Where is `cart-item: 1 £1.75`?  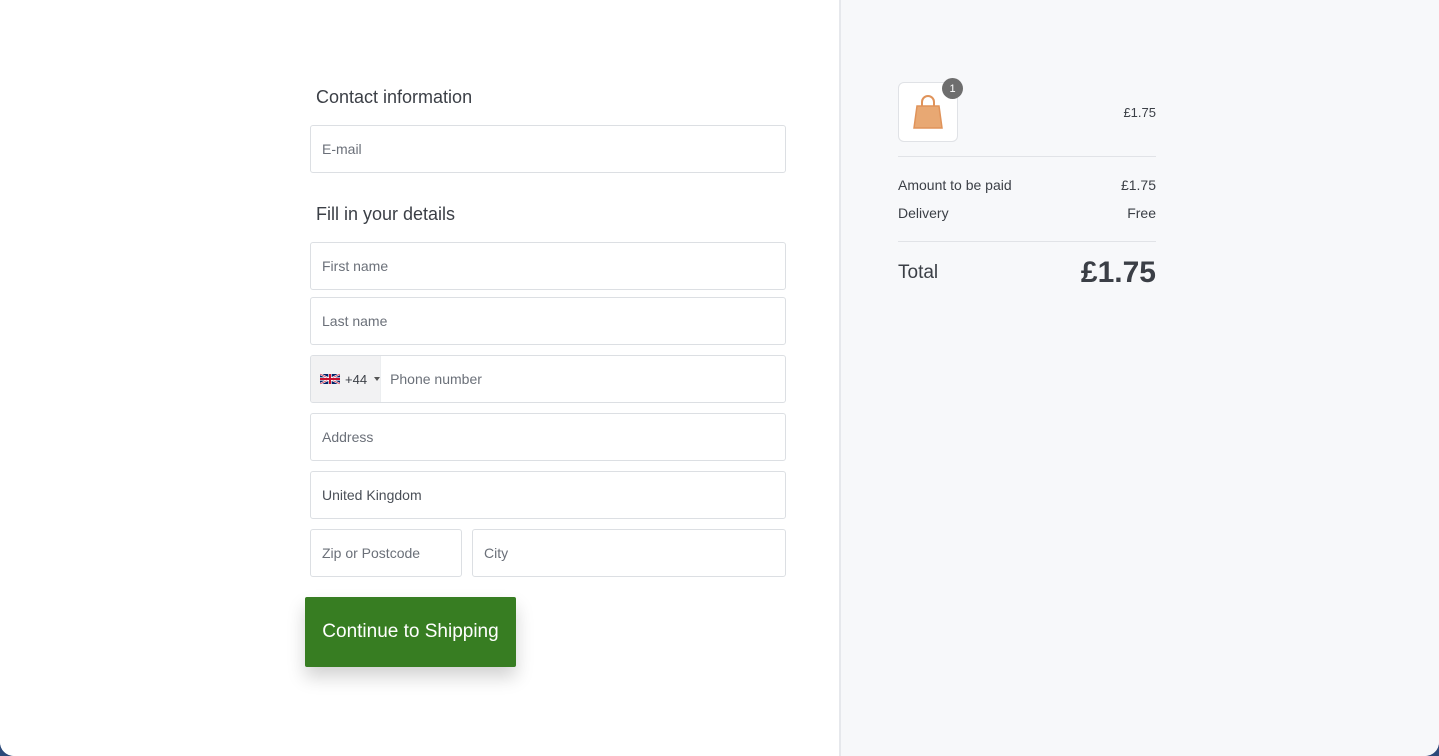 cart-item: 1 £1.75 is located at coordinates (1027, 110).